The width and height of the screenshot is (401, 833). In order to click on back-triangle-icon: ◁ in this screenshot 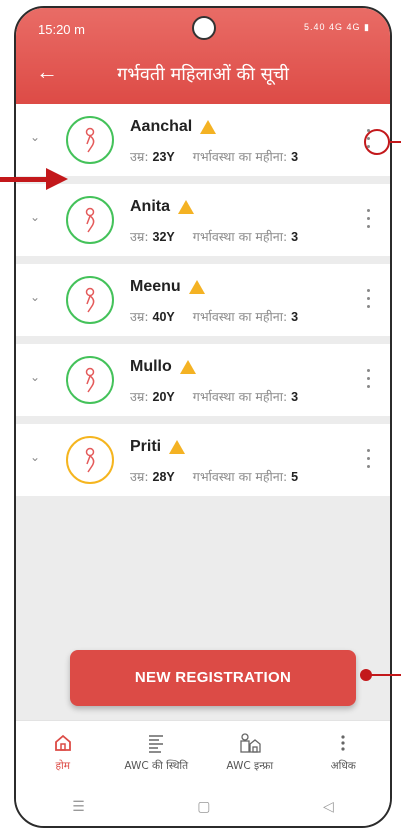, I will do `click(328, 806)`.